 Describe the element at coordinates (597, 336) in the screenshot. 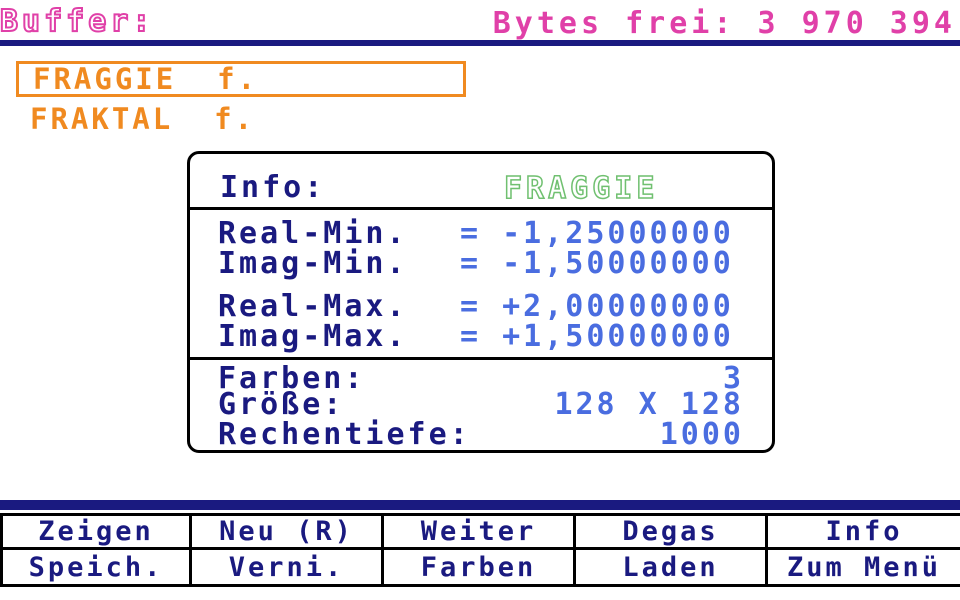

I see `imag-max-value: = +1,50000000` at that location.